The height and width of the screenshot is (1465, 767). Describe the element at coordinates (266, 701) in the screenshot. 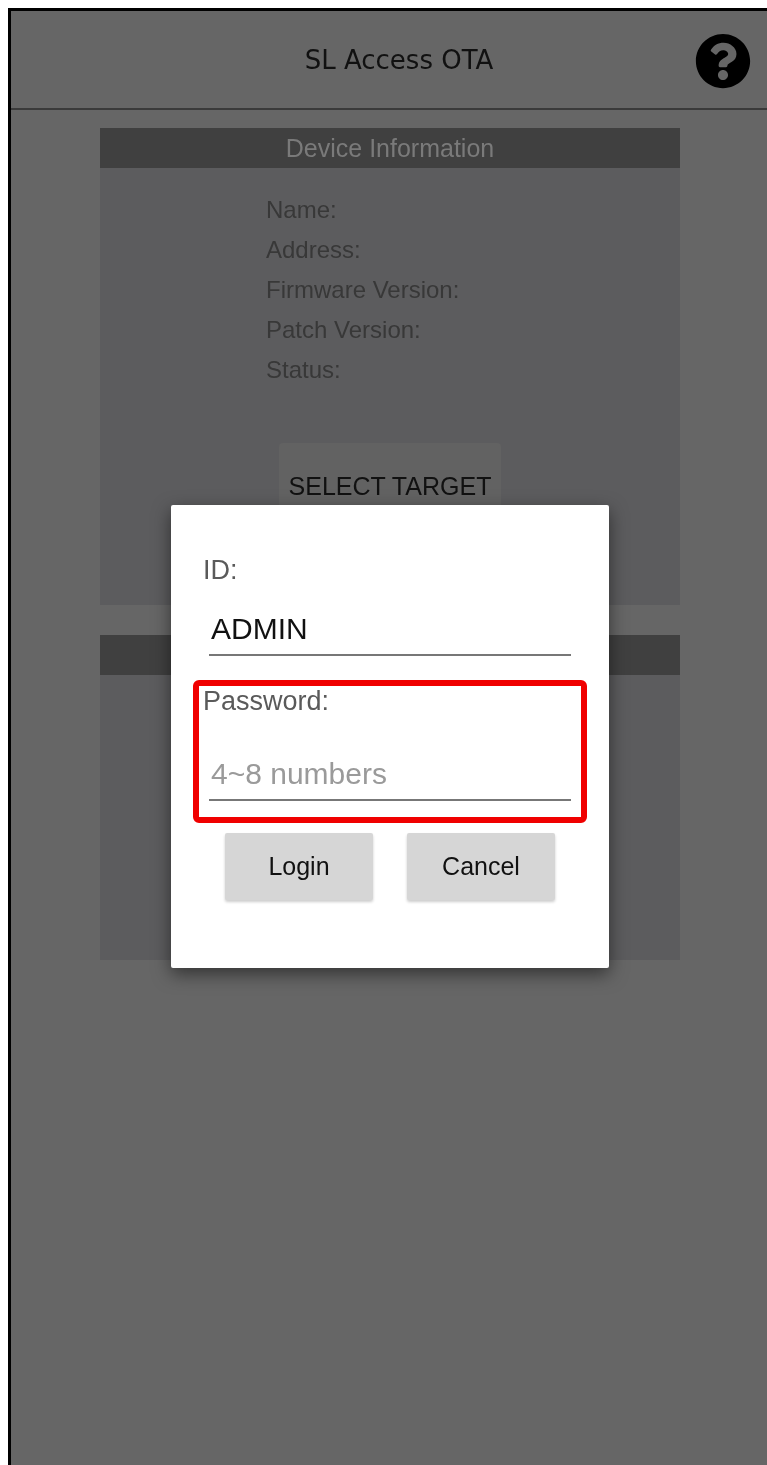

I see `field-label: Password:` at that location.